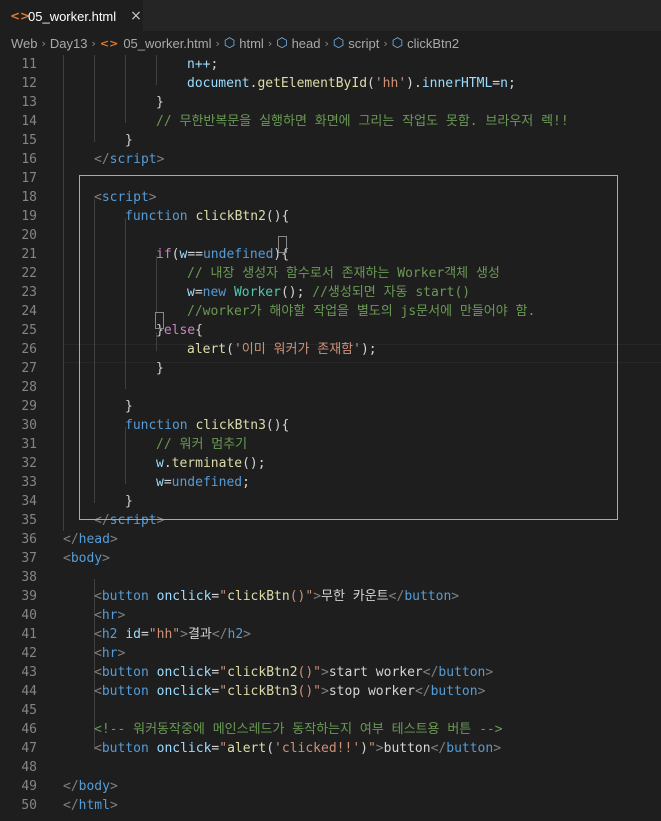 The height and width of the screenshot is (821, 661). What do you see at coordinates (330, 767) in the screenshot?
I see `code-line: 48` at bounding box center [330, 767].